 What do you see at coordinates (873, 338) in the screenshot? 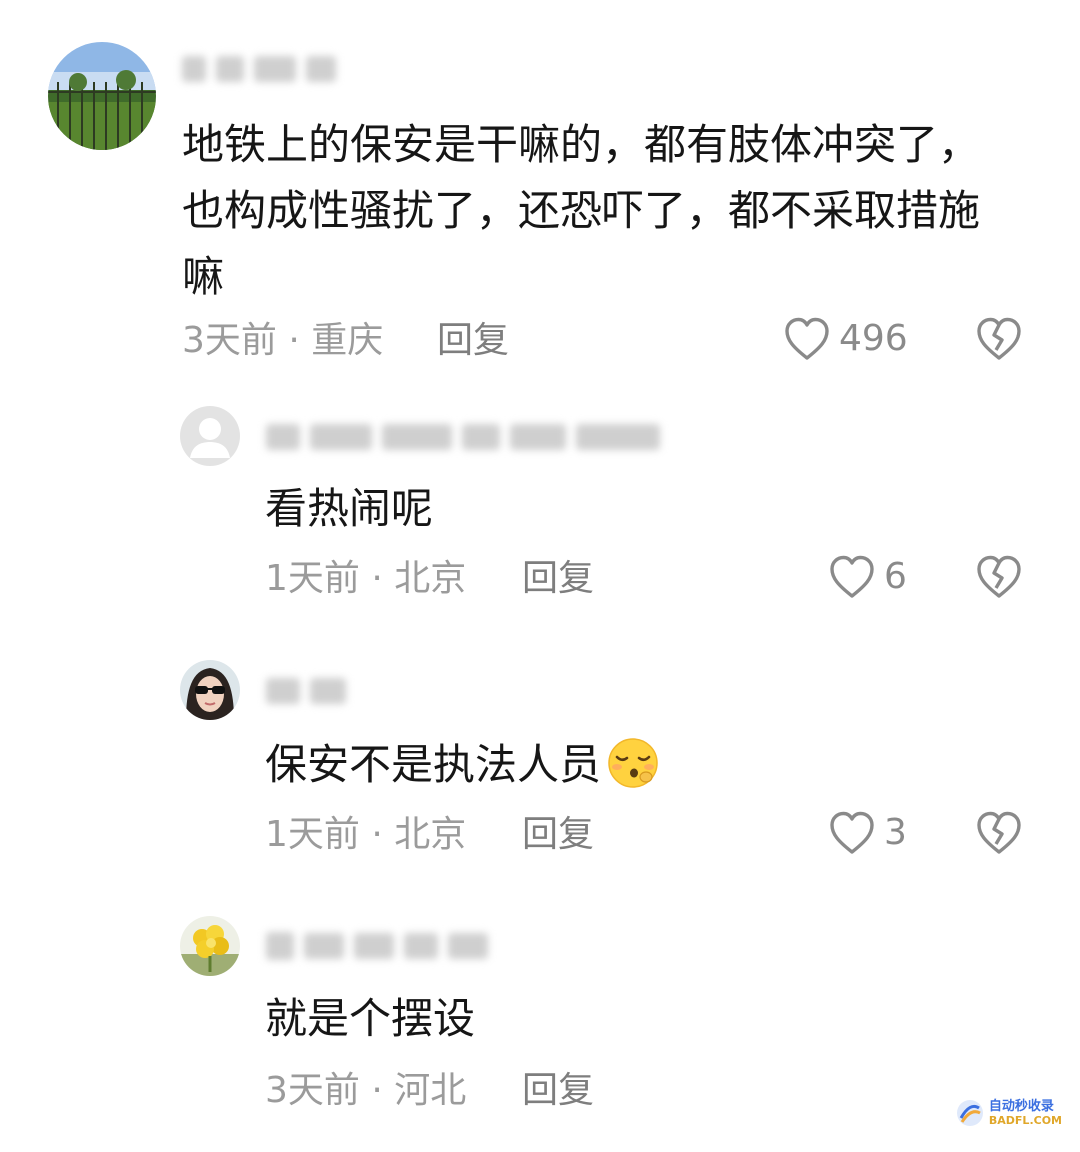
I see `like-count: 496` at bounding box center [873, 338].